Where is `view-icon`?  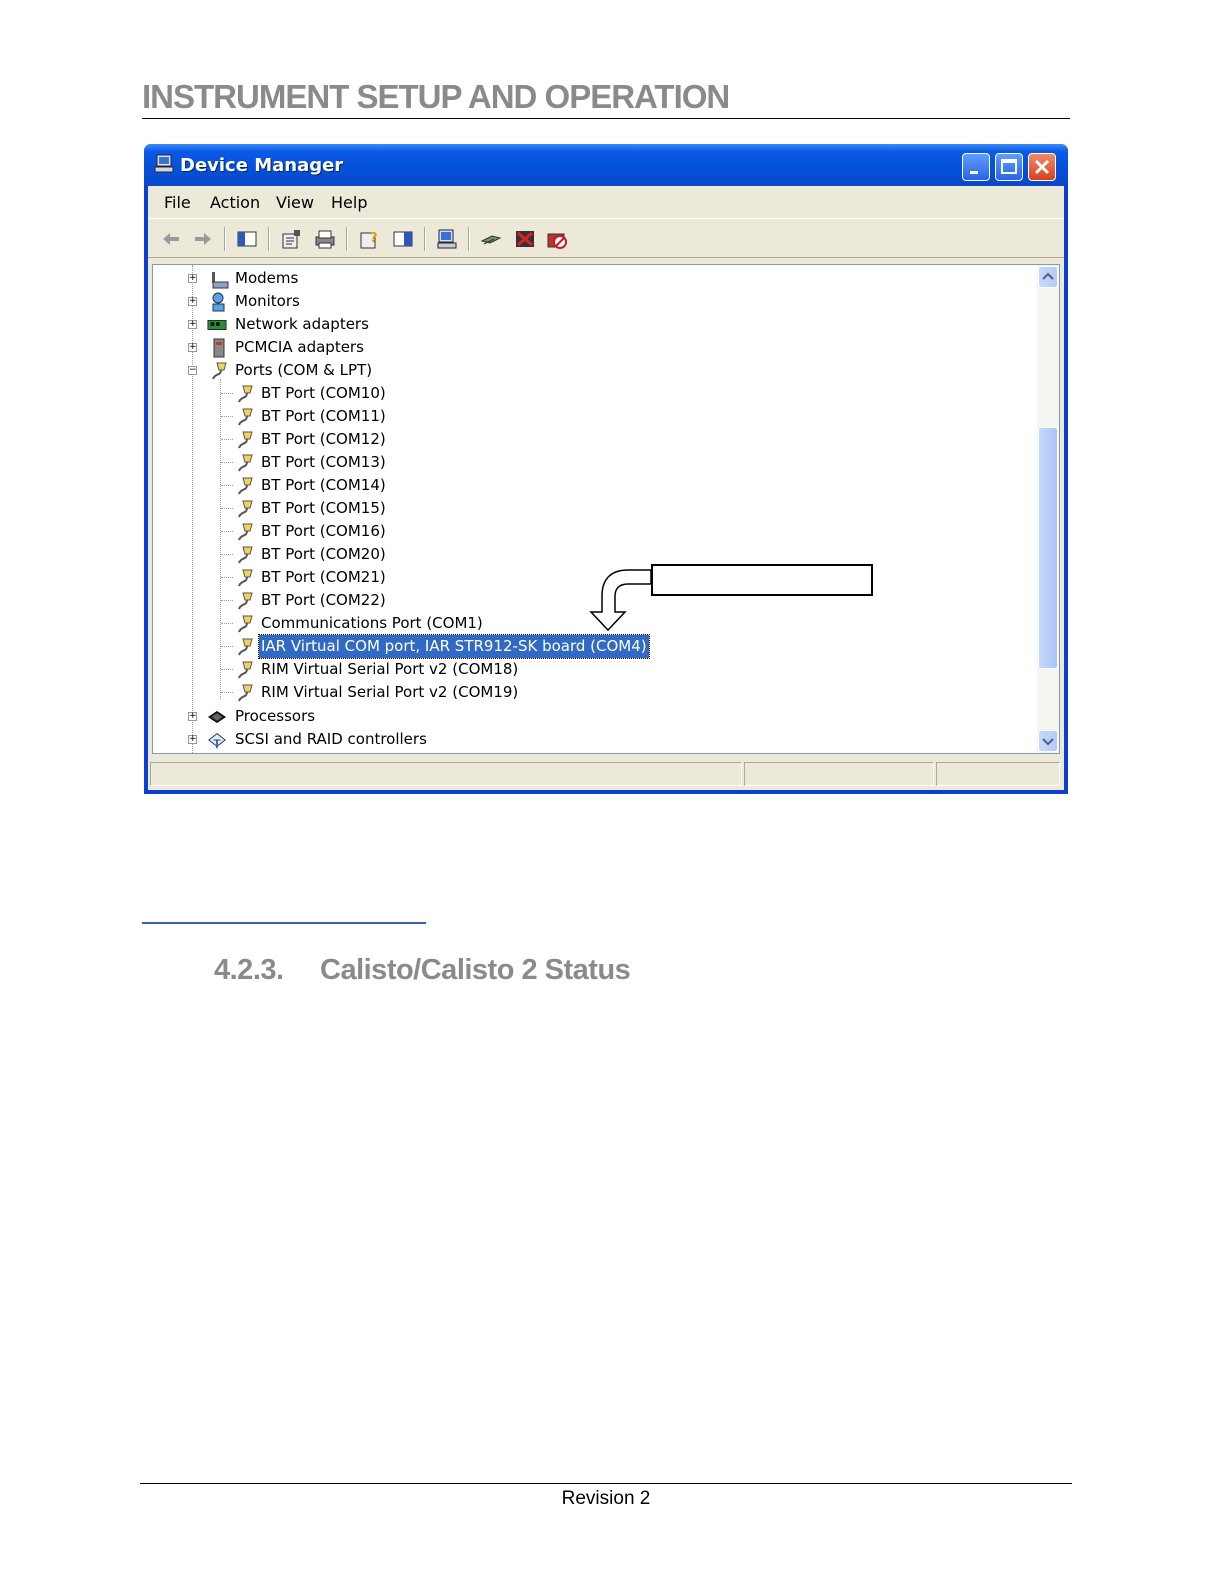 view-icon is located at coordinates (403, 239).